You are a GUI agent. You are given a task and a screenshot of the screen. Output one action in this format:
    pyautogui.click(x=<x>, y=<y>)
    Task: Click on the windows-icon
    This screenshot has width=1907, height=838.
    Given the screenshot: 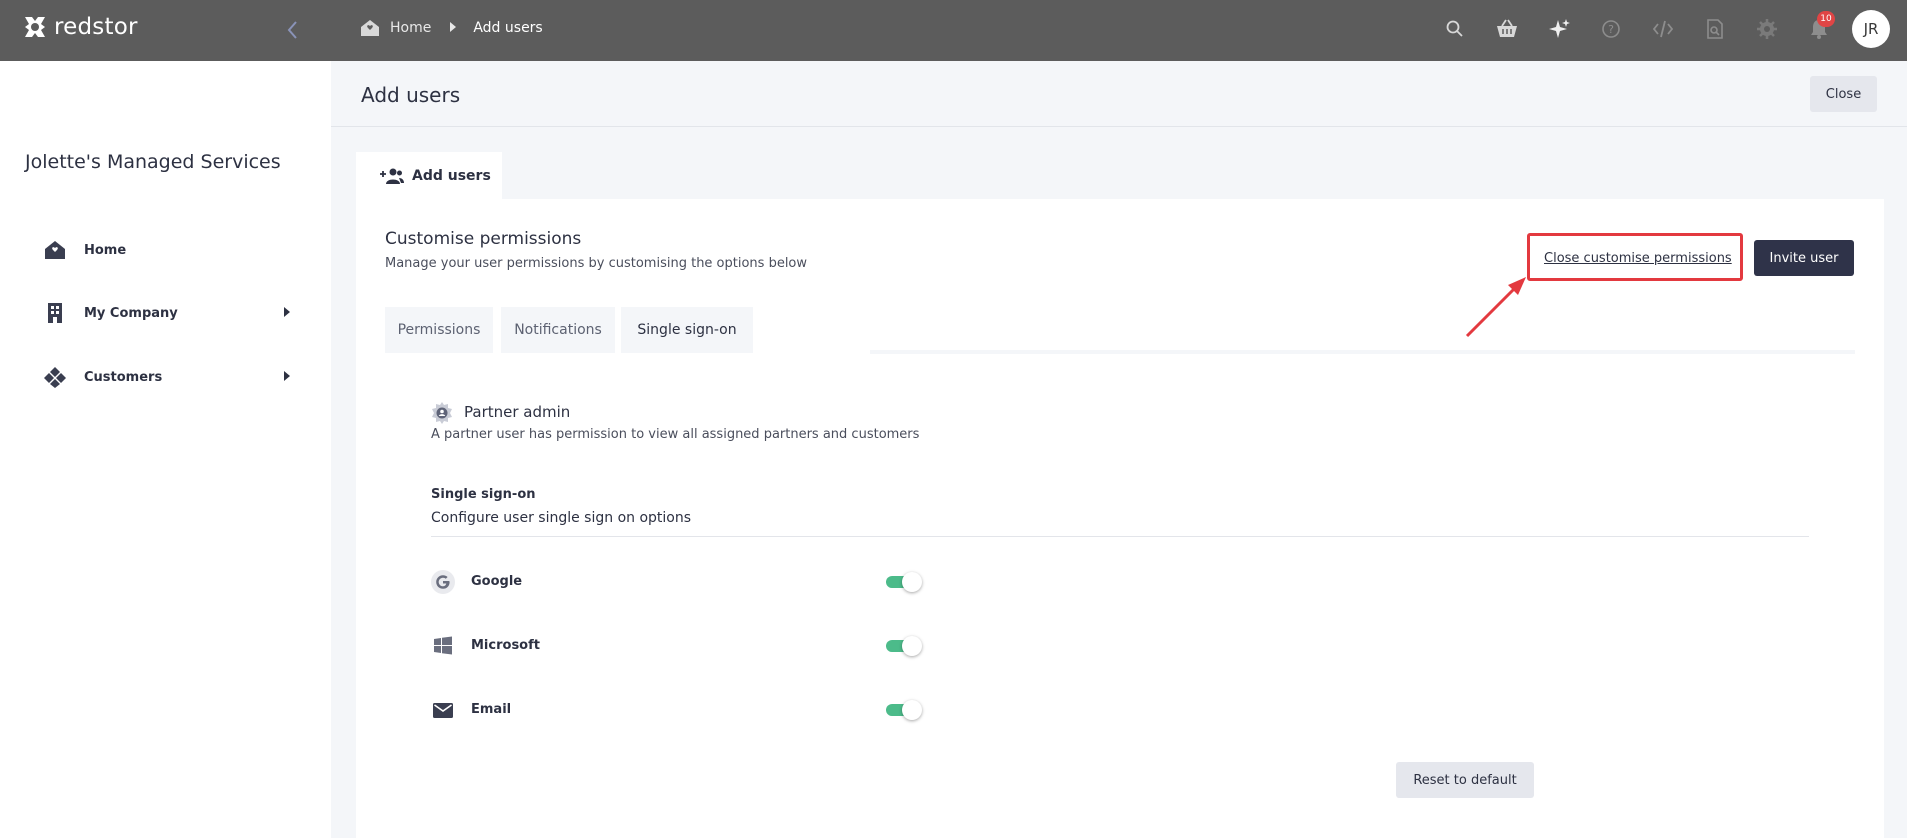 What is the action you would take?
    pyautogui.click(x=443, y=645)
    